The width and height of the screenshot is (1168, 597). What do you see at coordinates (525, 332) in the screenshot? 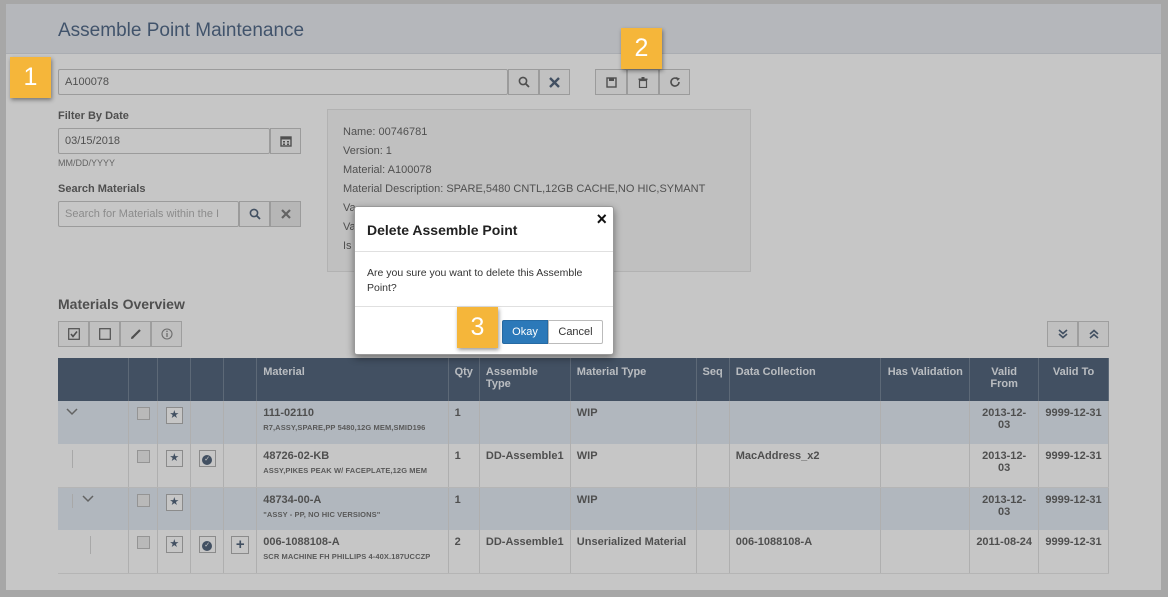
I see `okay-button: Okay` at bounding box center [525, 332].